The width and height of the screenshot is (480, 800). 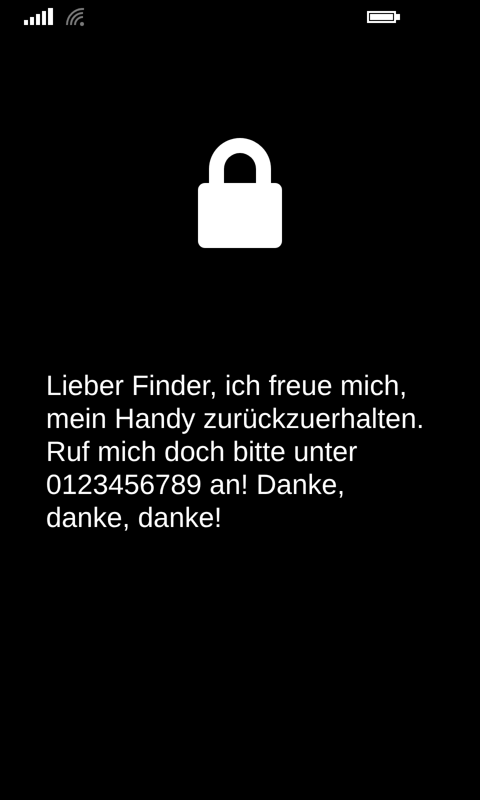 What do you see at coordinates (240, 192) in the screenshot?
I see `padlock-icon` at bounding box center [240, 192].